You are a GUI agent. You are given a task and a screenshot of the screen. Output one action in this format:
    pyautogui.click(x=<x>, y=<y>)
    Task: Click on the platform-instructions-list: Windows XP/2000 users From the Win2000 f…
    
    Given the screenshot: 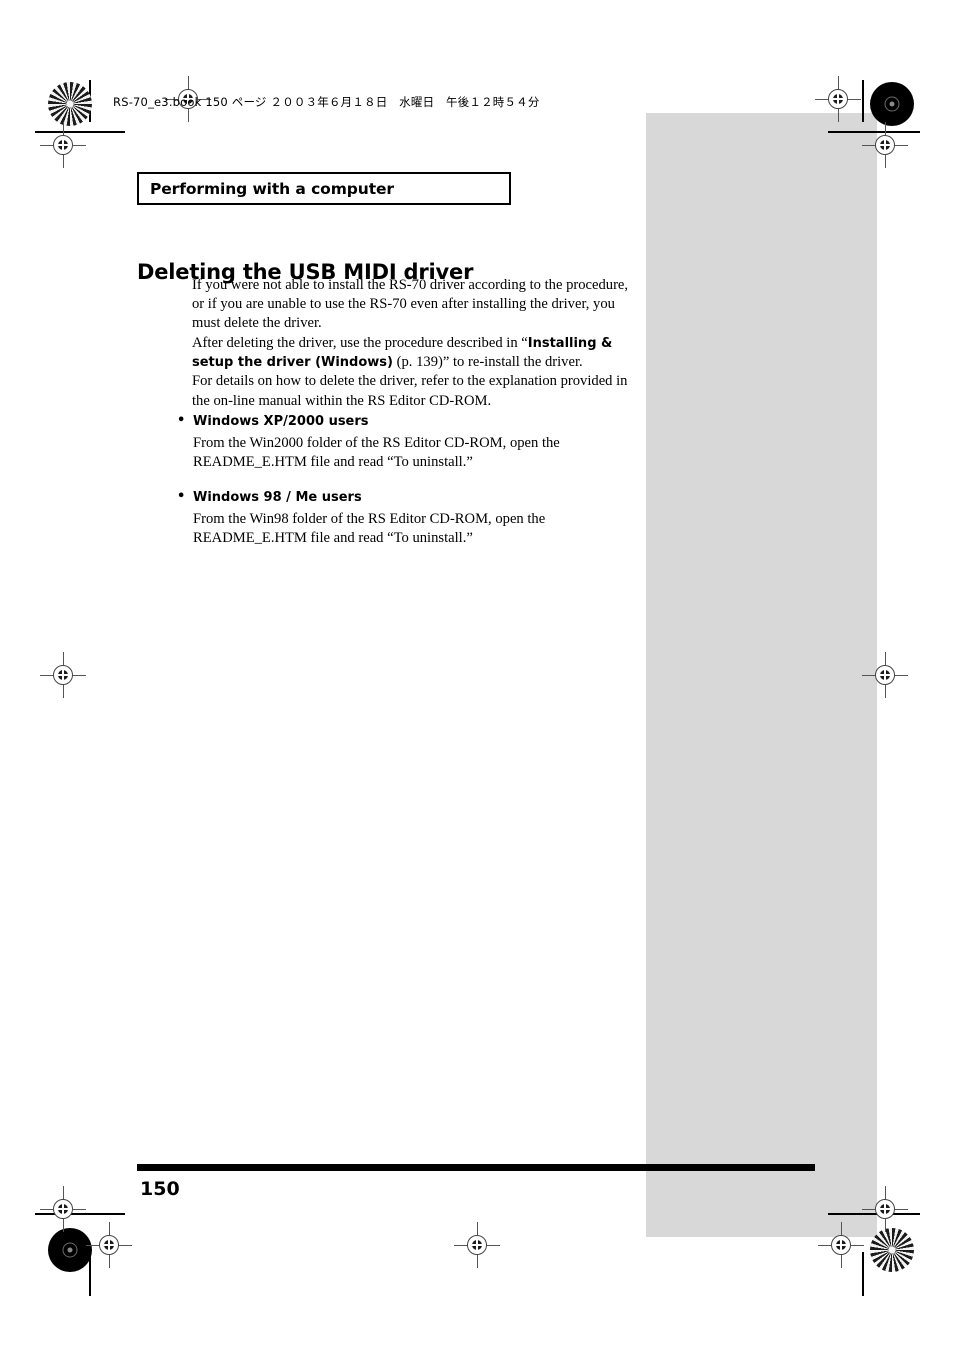 What is the action you would take?
    pyautogui.click(x=405, y=488)
    